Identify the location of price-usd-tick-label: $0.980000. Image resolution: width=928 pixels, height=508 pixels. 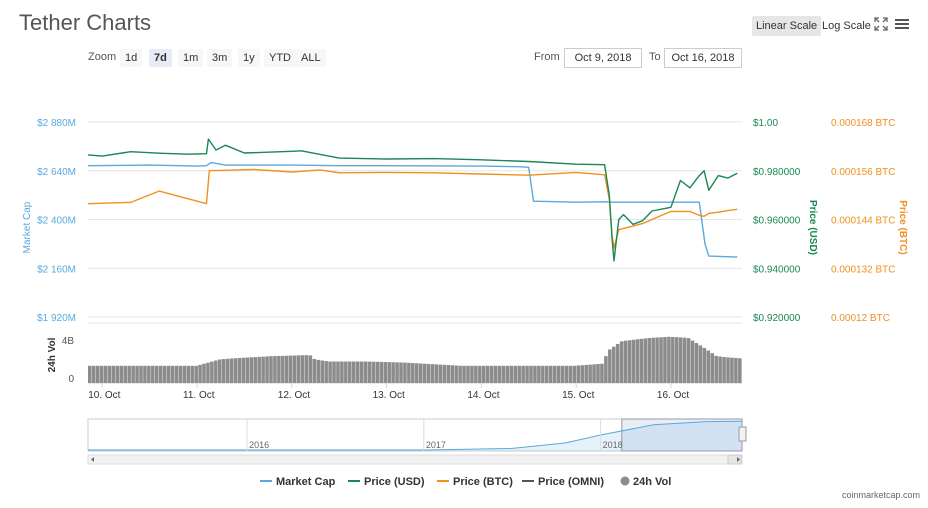
(777, 172).